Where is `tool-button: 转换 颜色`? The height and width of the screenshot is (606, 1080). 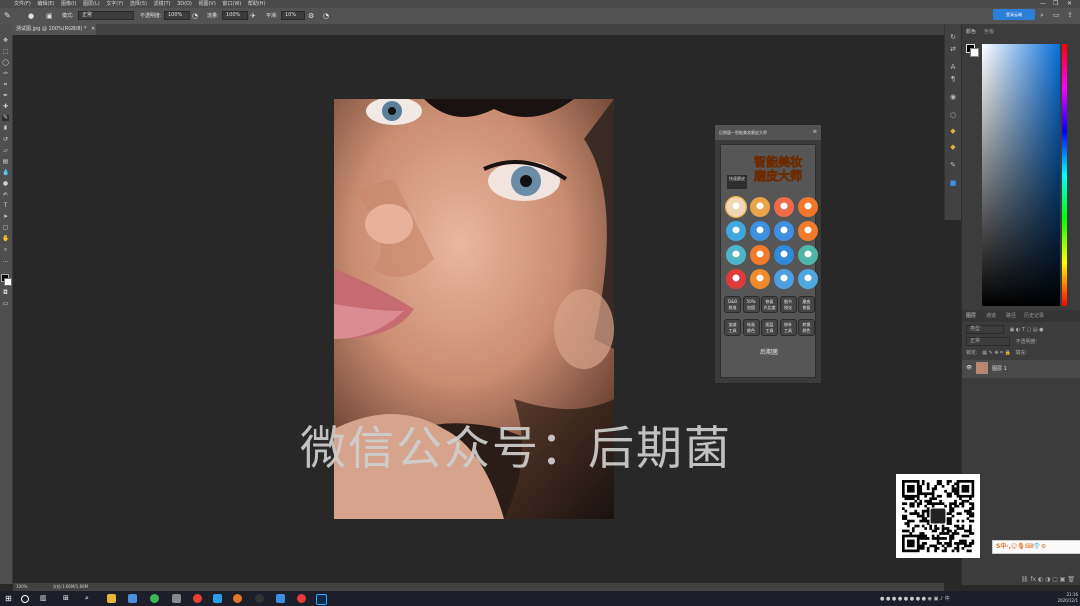 tool-button: 转换 颜色 is located at coordinates (806, 327).